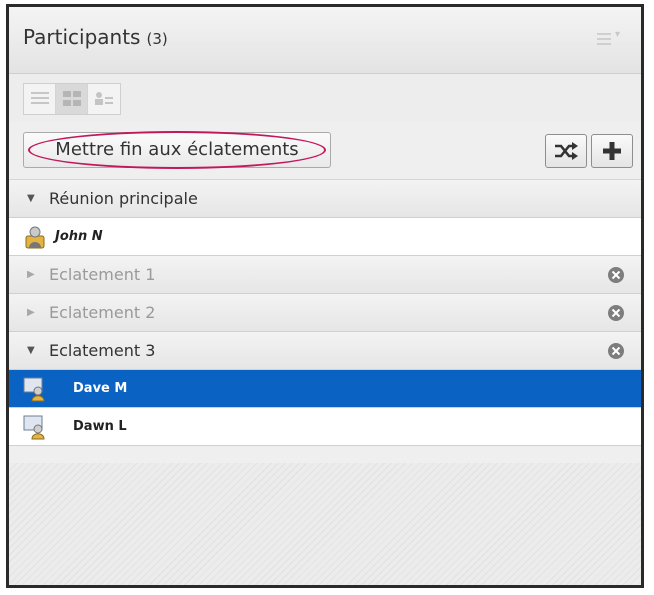  I want to click on view-toolbar, so click(325, 98).